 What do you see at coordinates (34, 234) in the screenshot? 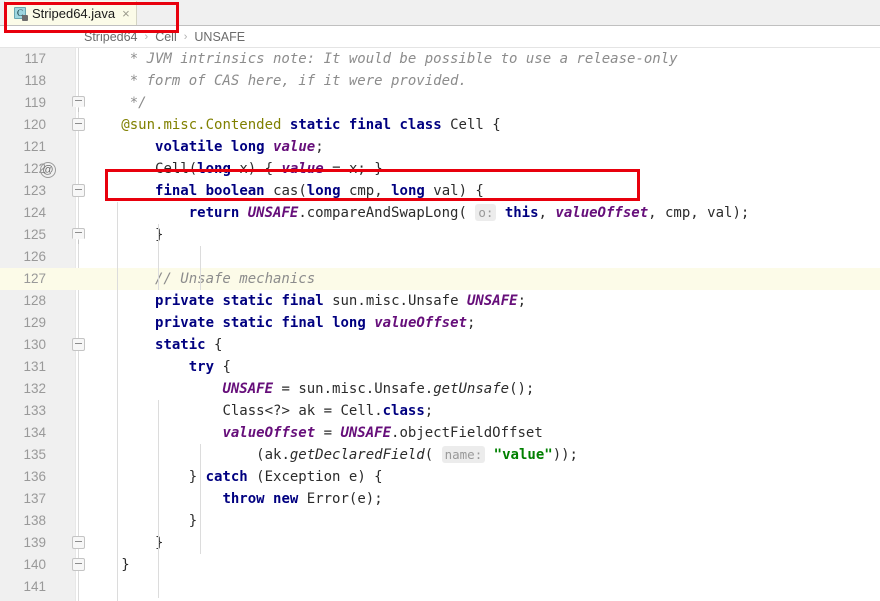
I see `line-number: 125` at bounding box center [34, 234].